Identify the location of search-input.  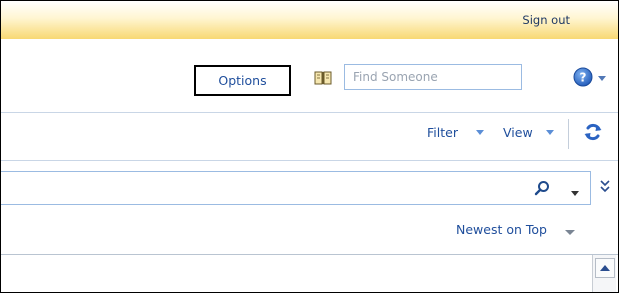
(296, 188).